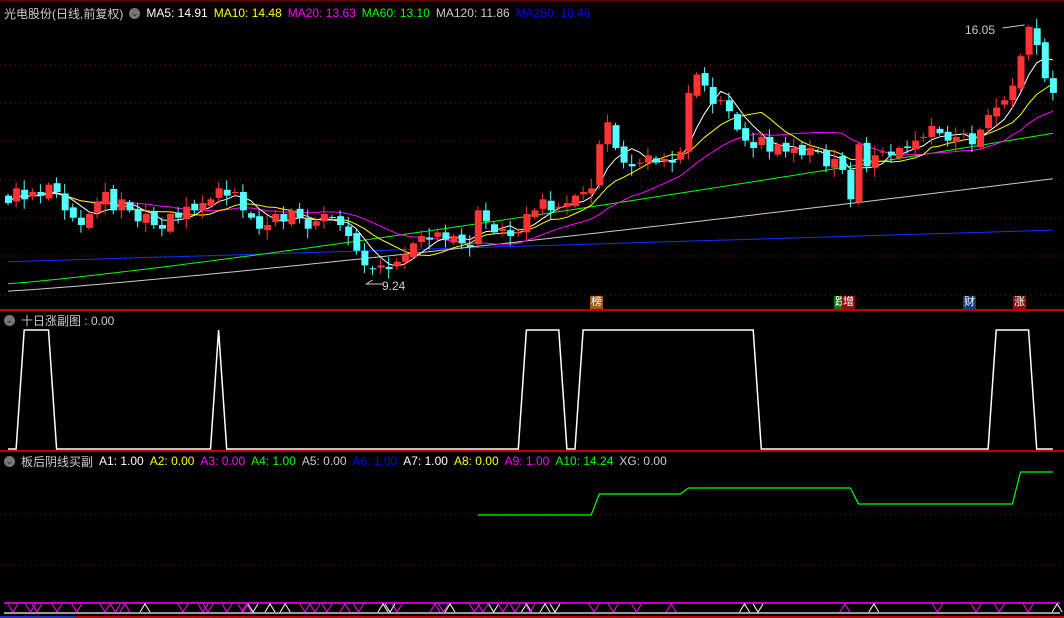 The image size is (1064, 618). I want to click on marker-bang: 榜, so click(596, 302).